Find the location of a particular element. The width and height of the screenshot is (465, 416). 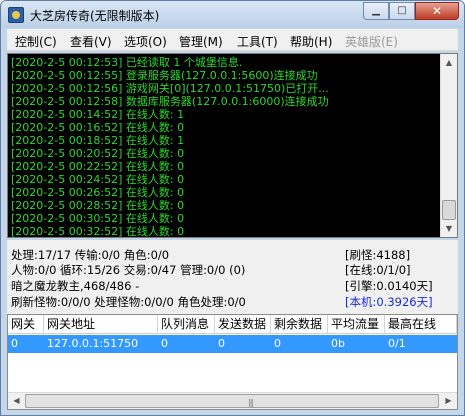

column-remaining-data: 剩余数据 is located at coordinates (299, 324).